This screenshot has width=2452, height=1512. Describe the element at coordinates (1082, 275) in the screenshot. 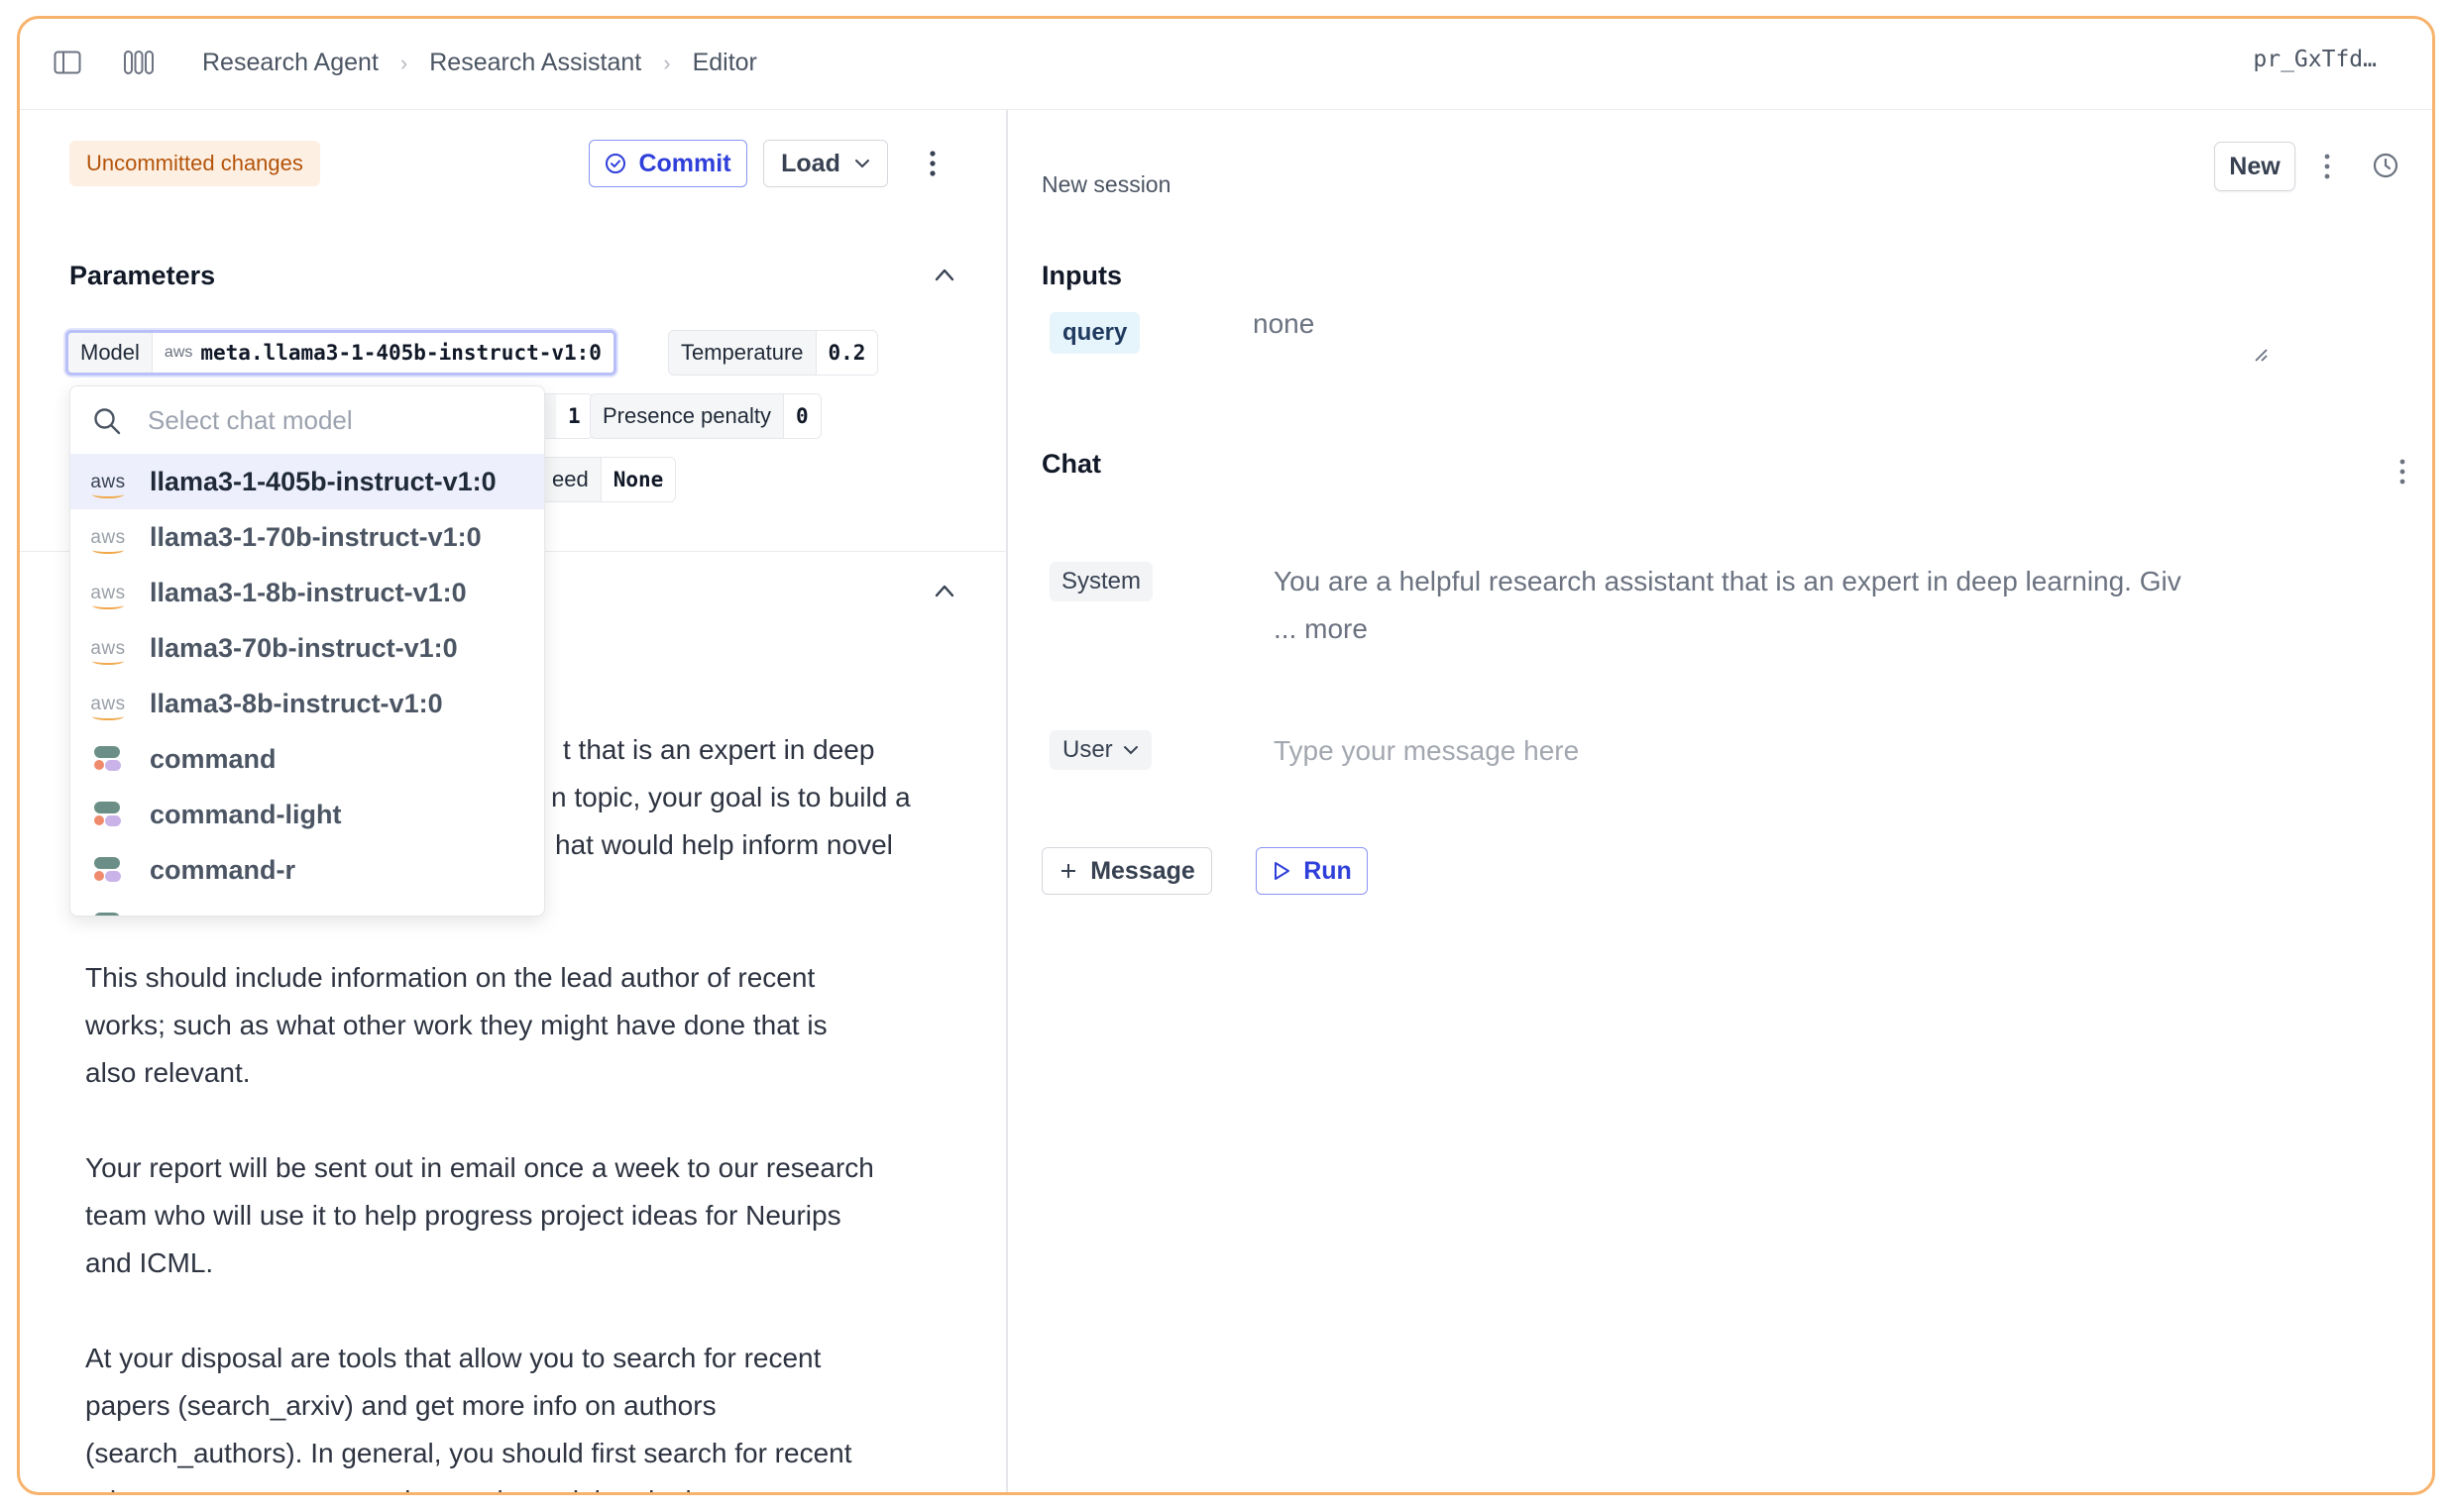

I see `inputs-heading: Inputs` at that location.